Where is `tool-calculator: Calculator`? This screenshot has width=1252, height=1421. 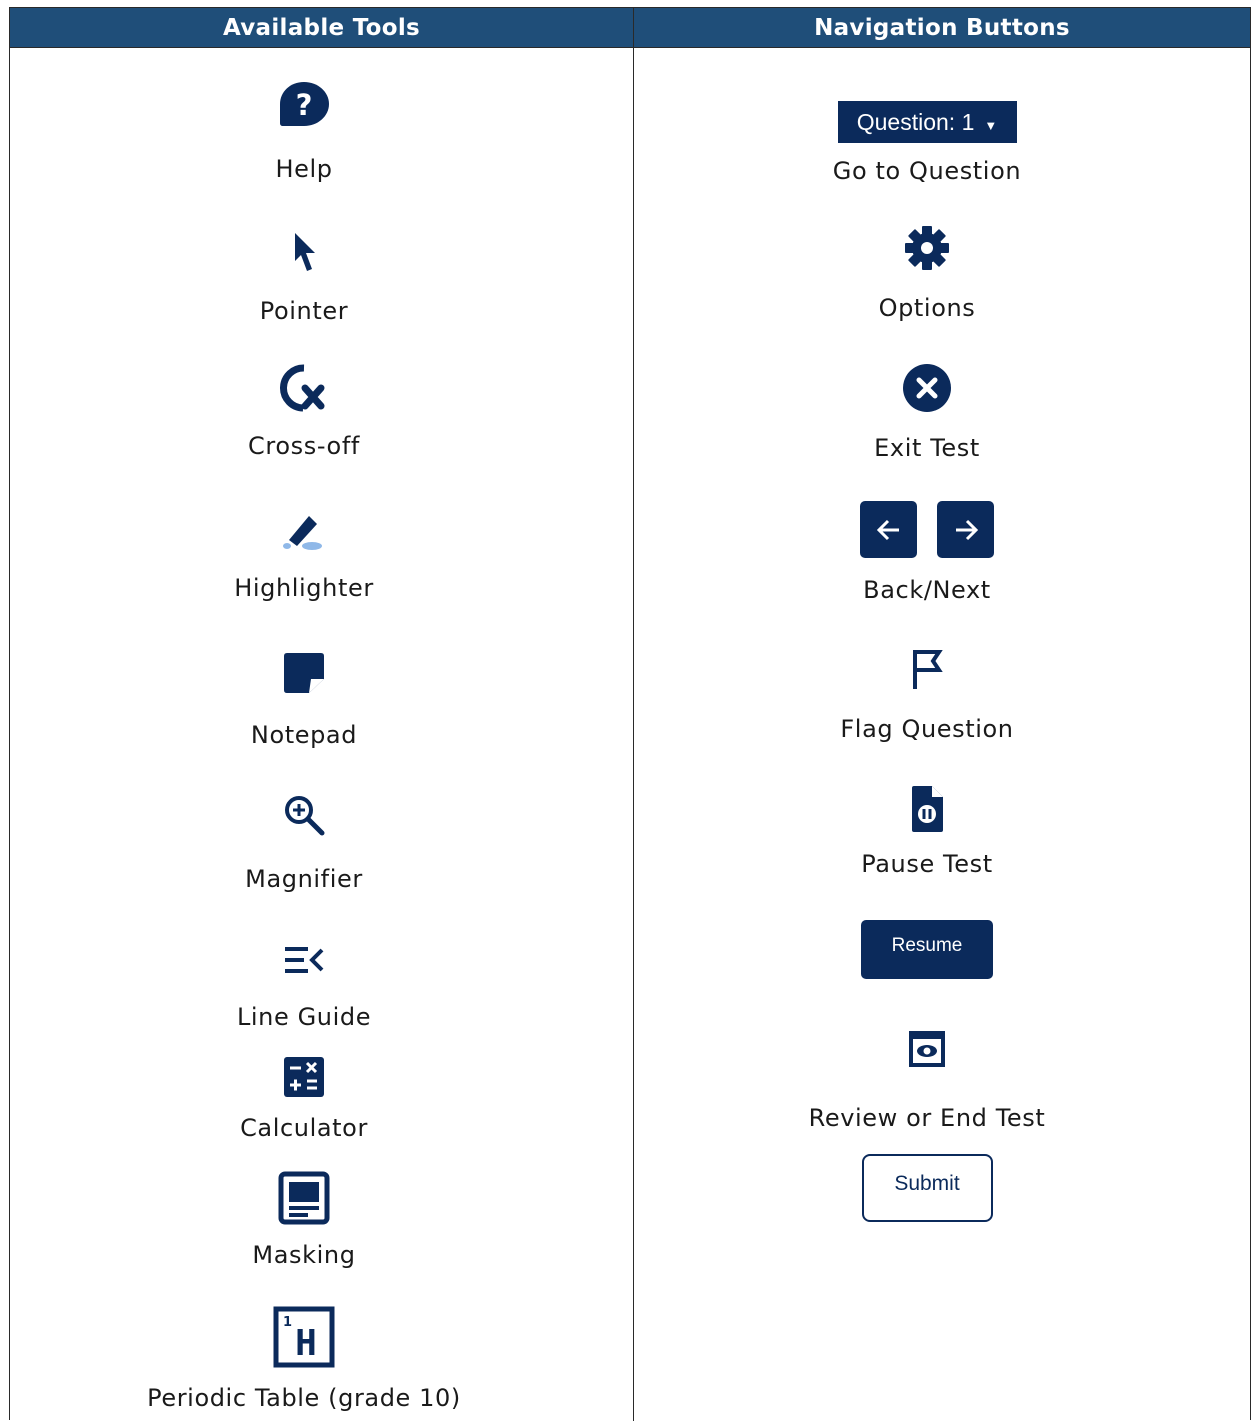
tool-calculator: Calculator is located at coordinates (304, 1098).